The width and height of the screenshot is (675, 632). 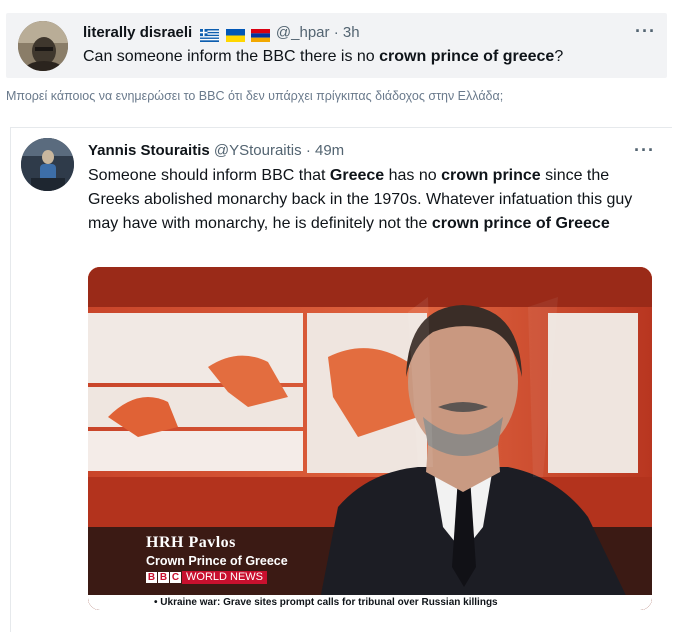 What do you see at coordinates (209, 175) in the screenshot?
I see `tweet-text-part: Someone should inform BBC that` at bounding box center [209, 175].